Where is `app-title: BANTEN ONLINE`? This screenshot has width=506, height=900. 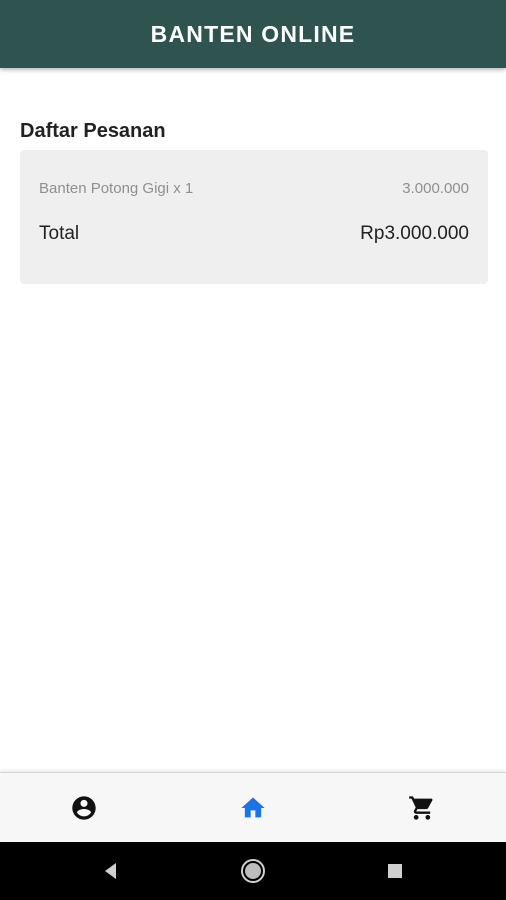 app-title: BANTEN ONLINE is located at coordinates (253, 33).